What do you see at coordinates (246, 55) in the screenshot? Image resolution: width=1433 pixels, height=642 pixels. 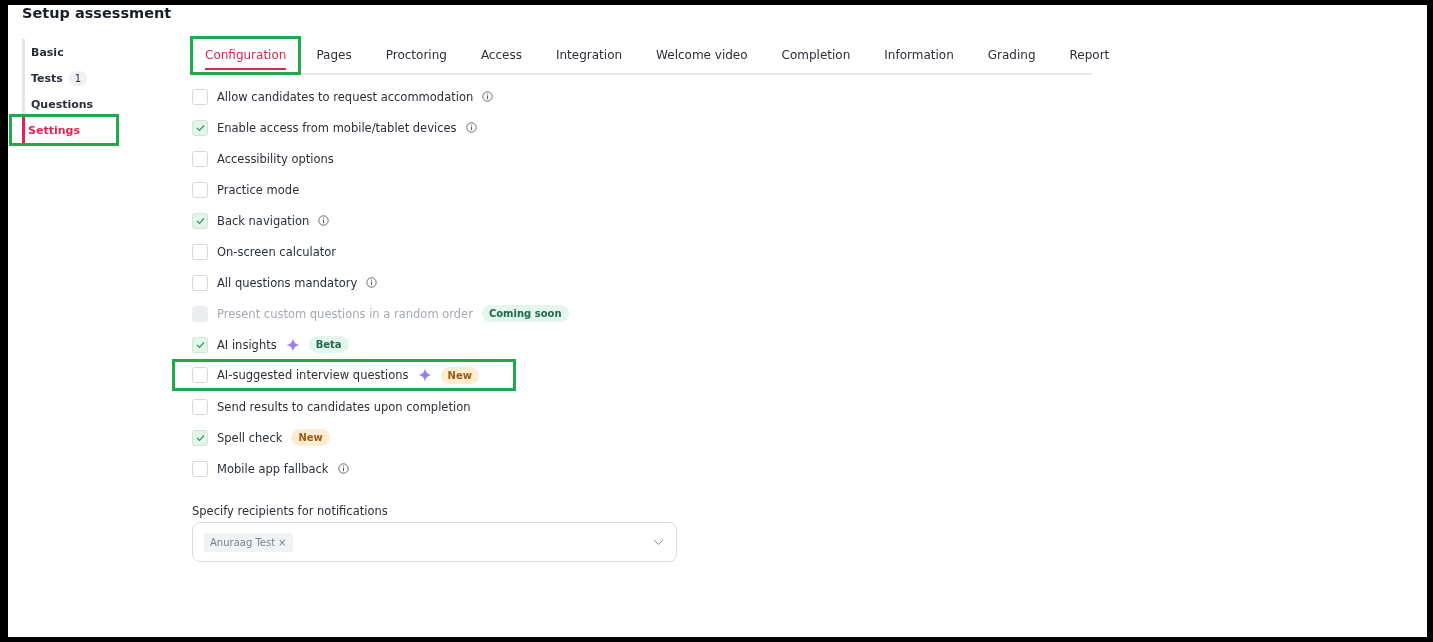 I see `tab: Configuration` at bounding box center [246, 55].